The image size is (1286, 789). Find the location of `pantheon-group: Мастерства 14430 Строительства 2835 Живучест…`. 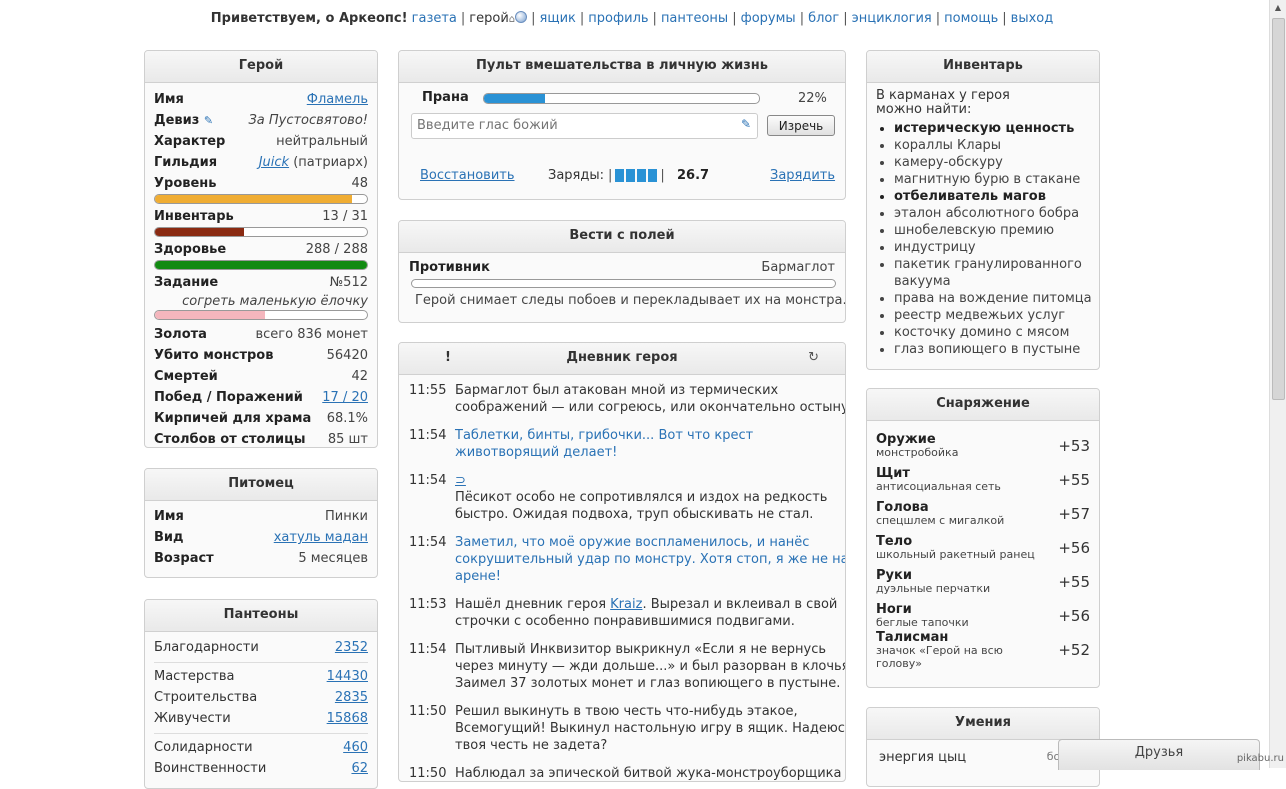

pantheon-group: Мастерства 14430 Строительства 2835 Живучест… is located at coordinates (261, 695).